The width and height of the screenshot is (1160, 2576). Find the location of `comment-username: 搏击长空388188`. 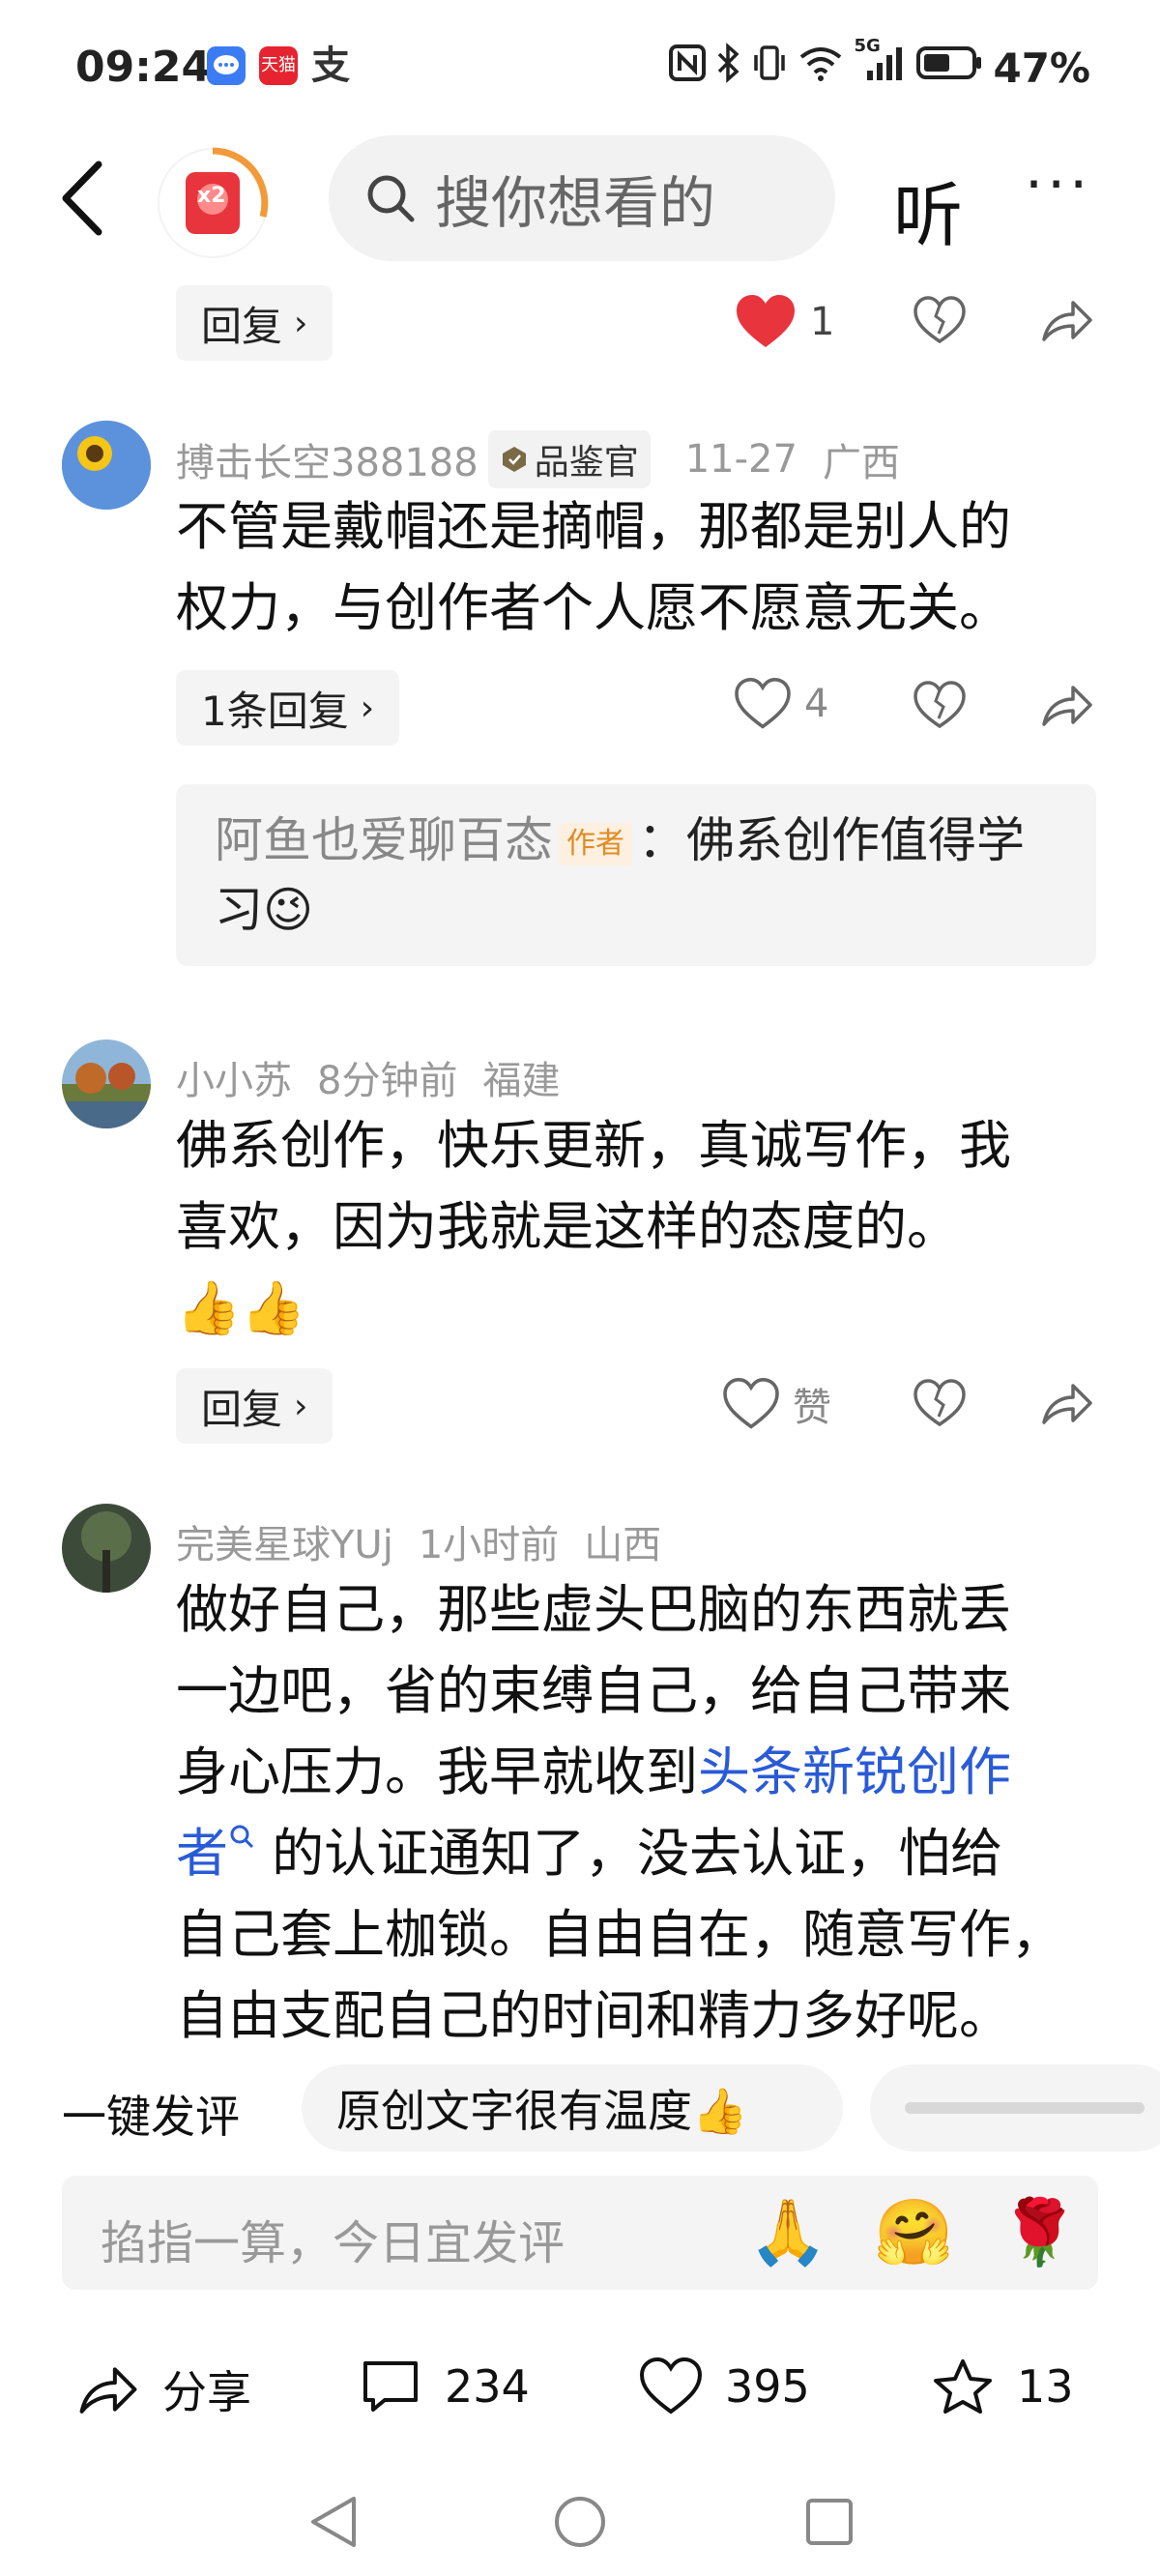

comment-username: 搏击长空388188 is located at coordinates (327, 459).